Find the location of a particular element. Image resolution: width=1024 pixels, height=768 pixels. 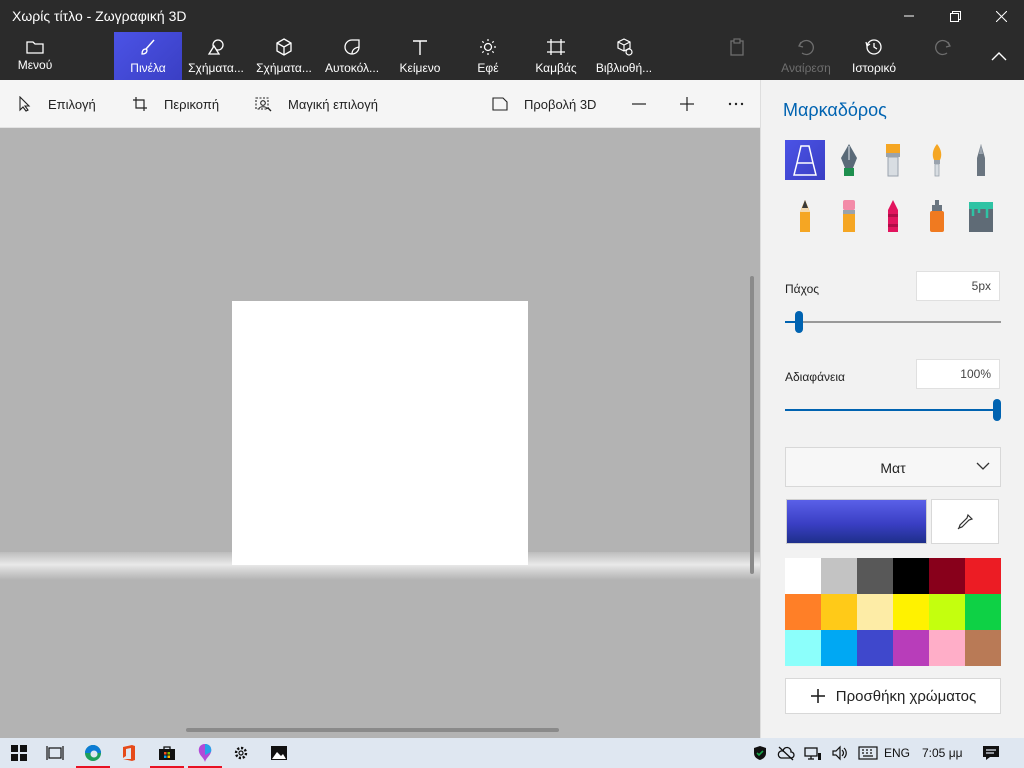

calligraphy-pen-brush is located at coordinates (849, 160).